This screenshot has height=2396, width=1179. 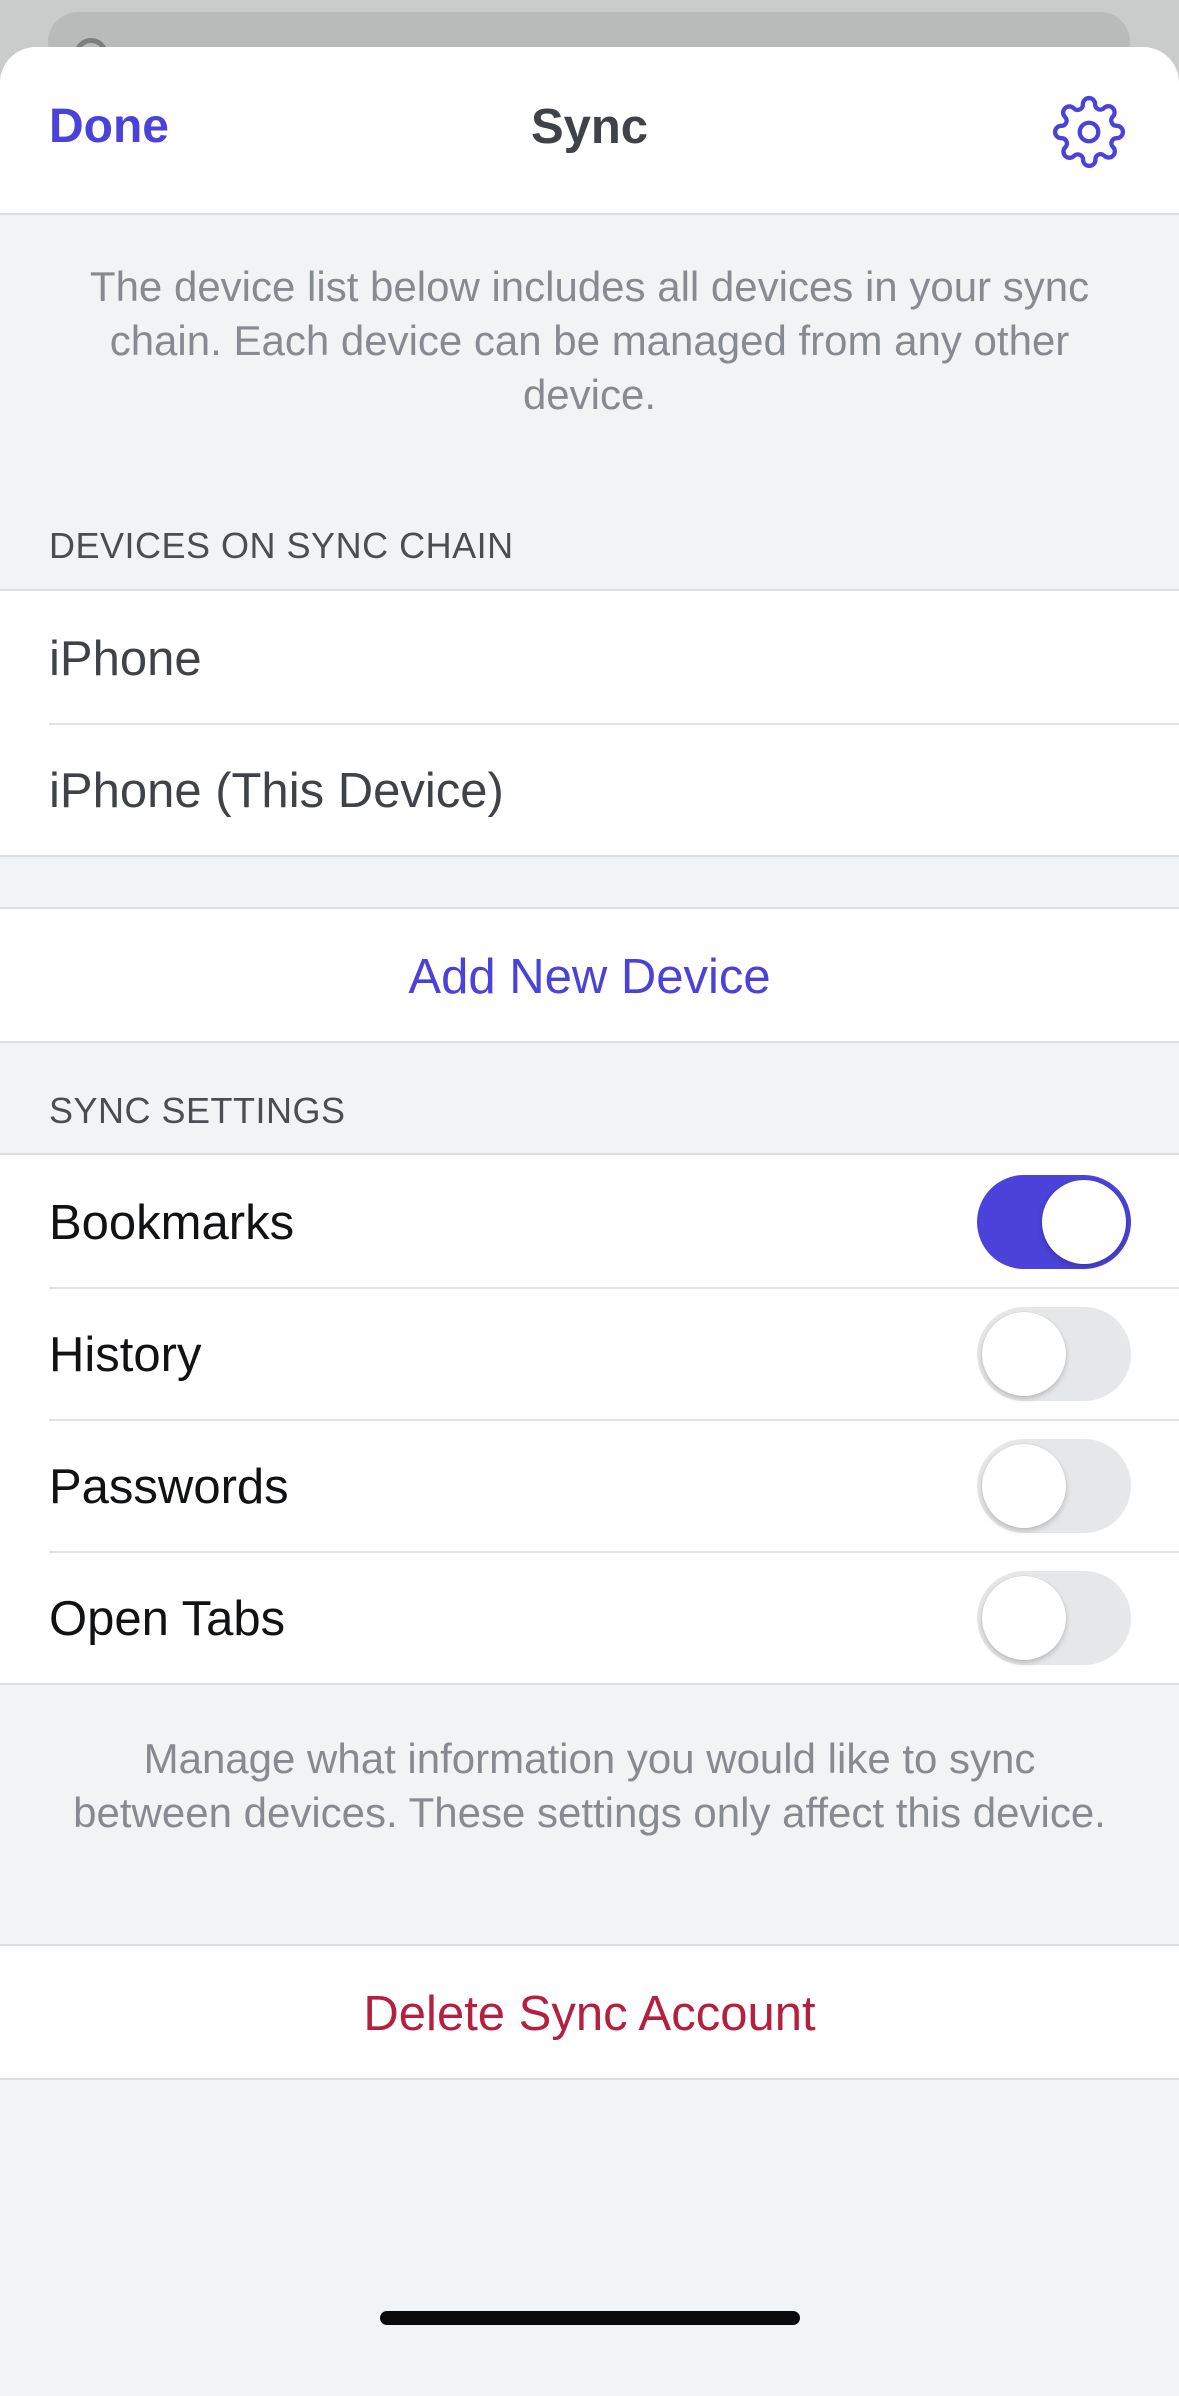 What do you see at coordinates (589, 657) in the screenshot?
I see `list-item-device: iPhone` at bounding box center [589, 657].